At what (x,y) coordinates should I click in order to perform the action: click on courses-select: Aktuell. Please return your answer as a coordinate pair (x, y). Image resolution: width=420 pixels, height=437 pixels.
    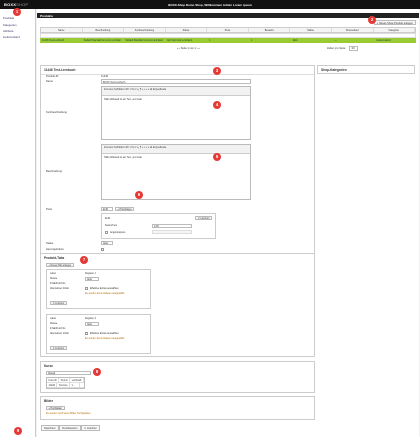
    Looking at the image, I should click on (68, 373).